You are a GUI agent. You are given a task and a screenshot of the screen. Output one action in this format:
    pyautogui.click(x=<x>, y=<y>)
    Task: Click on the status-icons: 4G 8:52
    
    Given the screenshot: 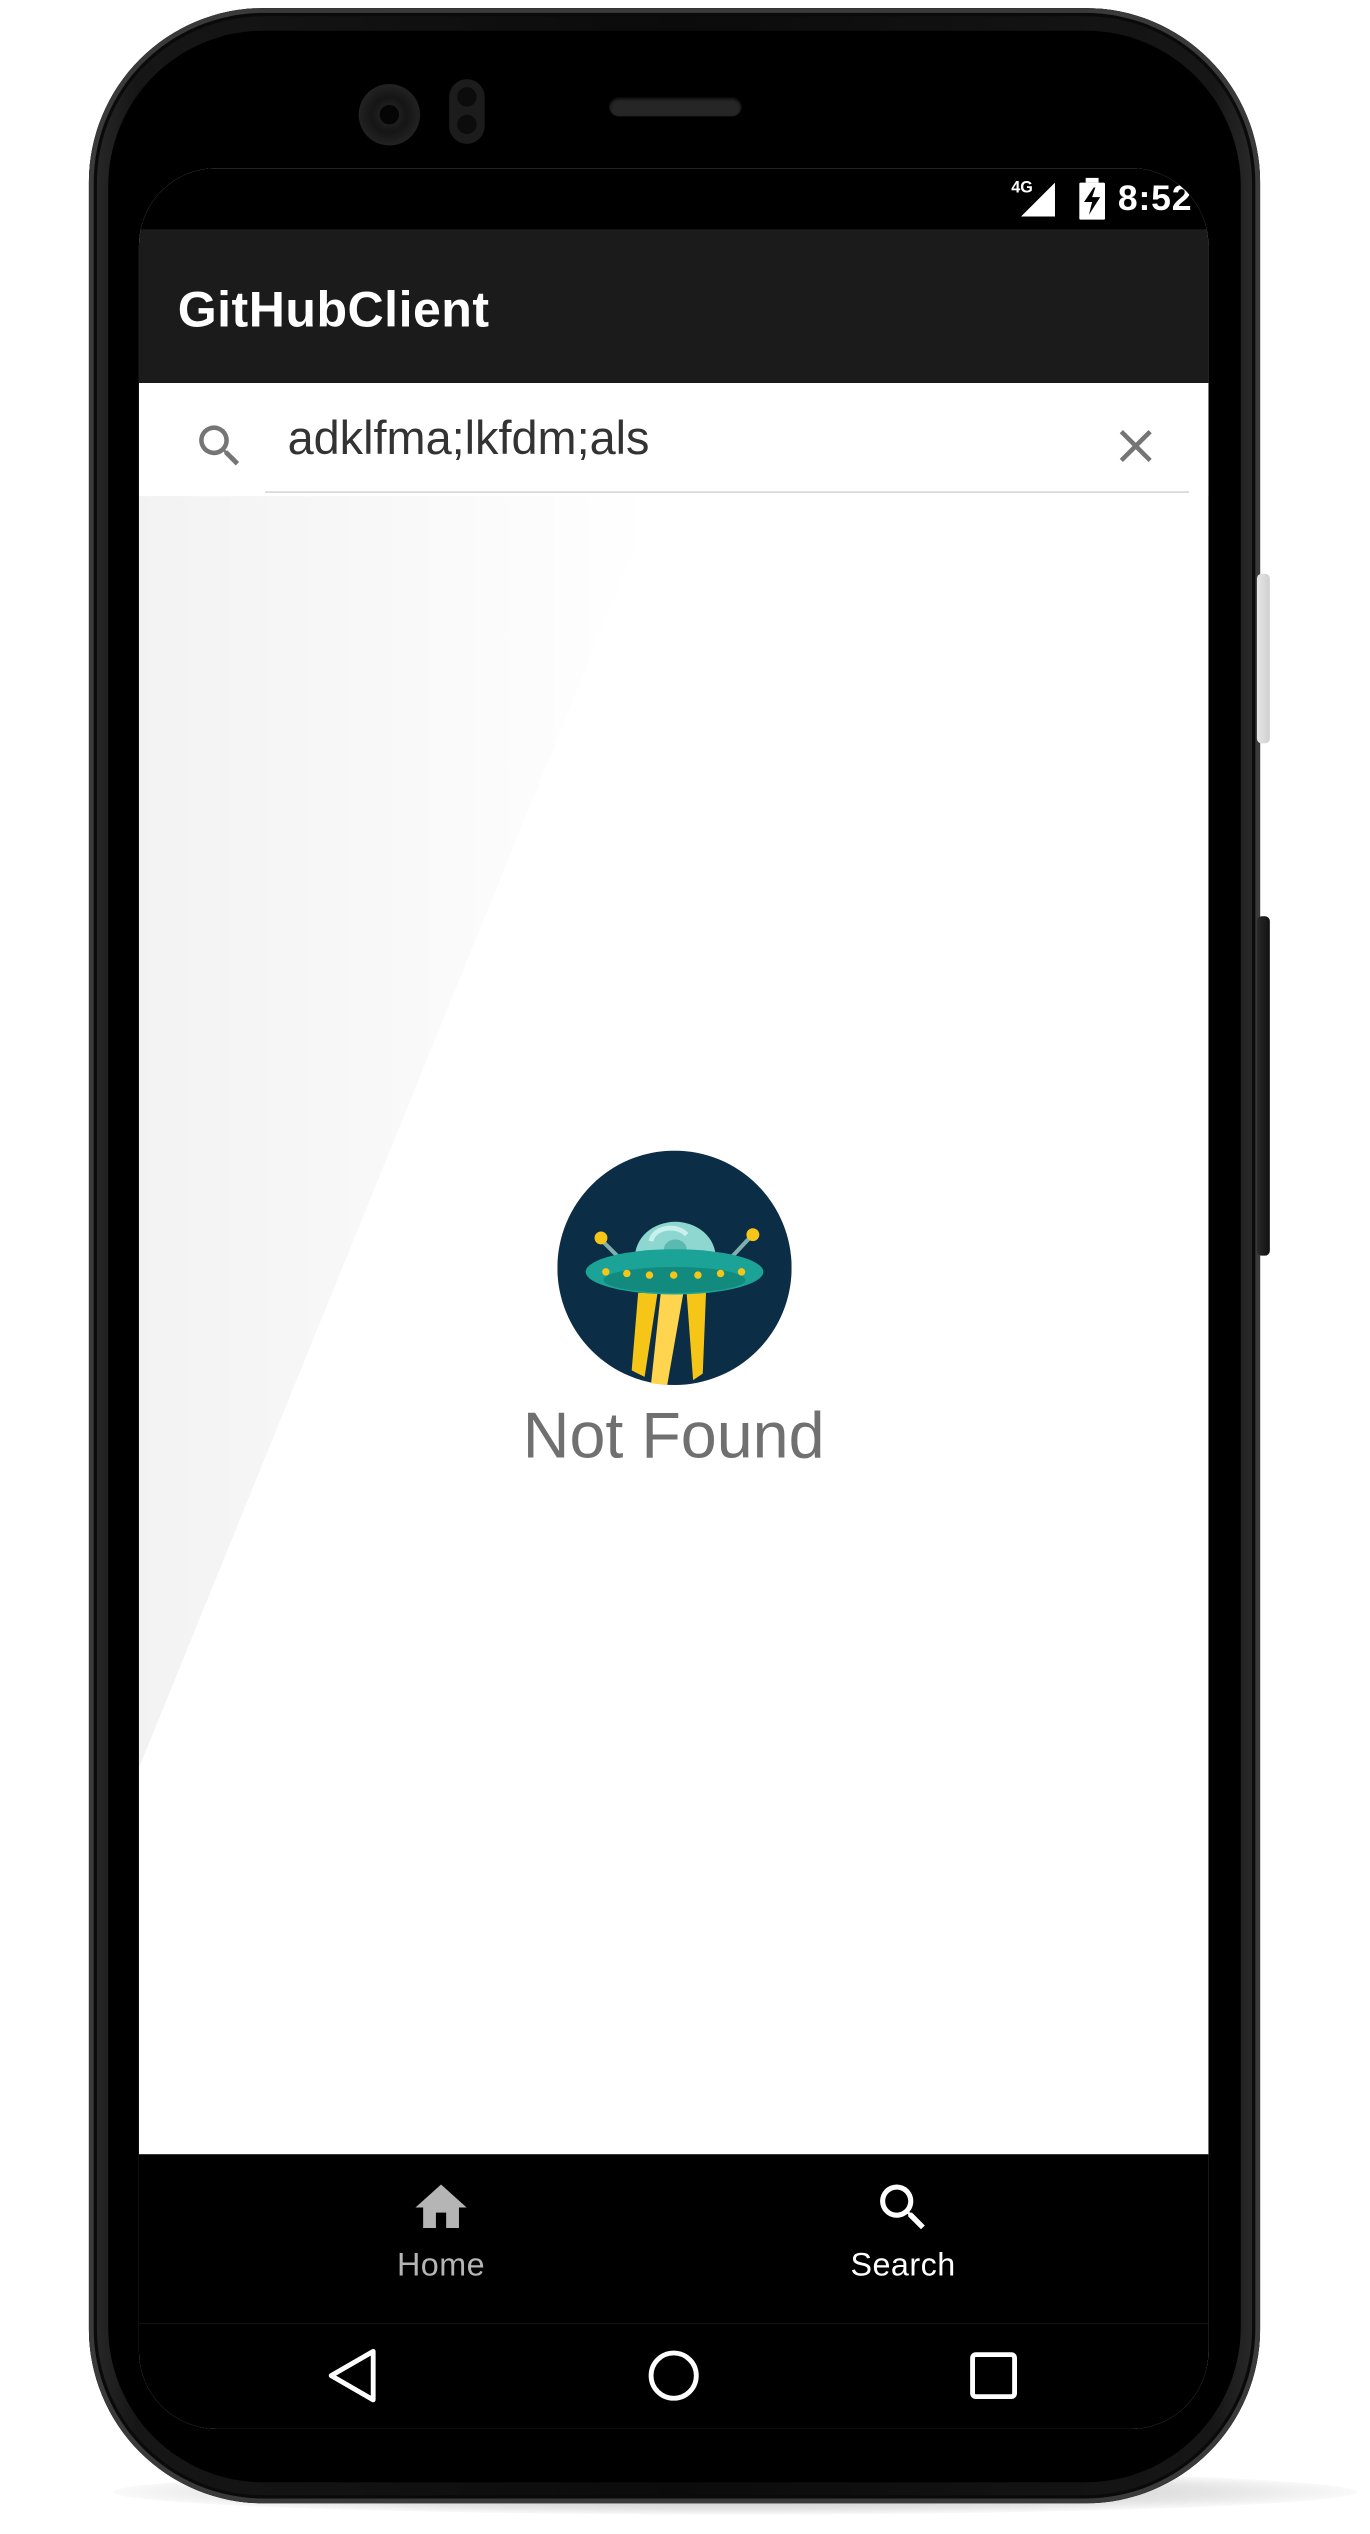 What is the action you would take?
    pyautogui.click(x=1101, y=199)
    